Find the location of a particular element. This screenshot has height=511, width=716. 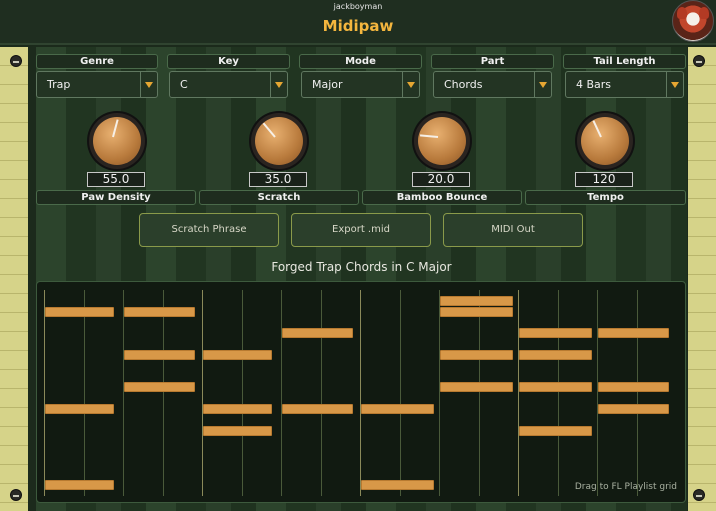

part-label: Part is located at coordinates (492, 61).